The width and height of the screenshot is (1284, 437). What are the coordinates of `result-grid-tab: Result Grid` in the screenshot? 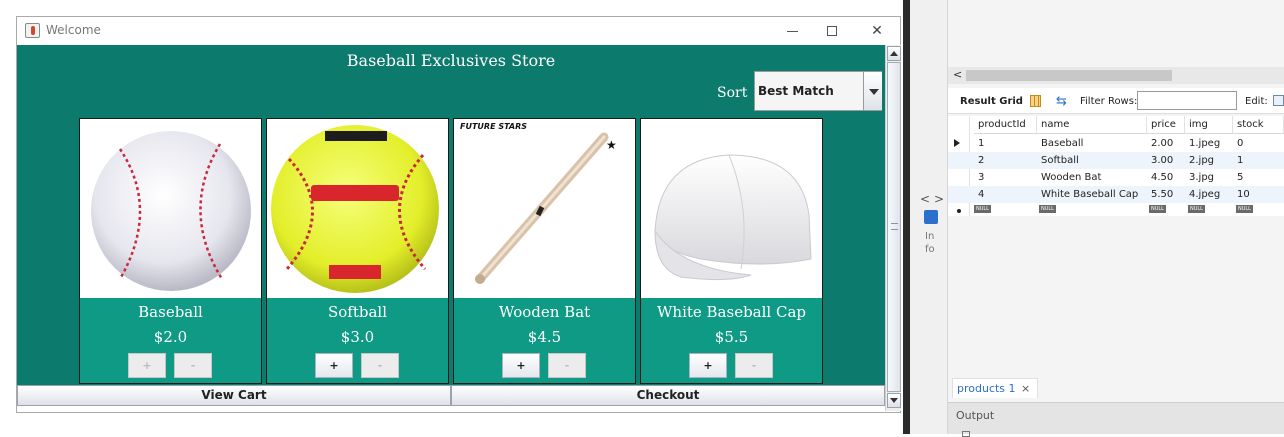 It's located at (991, 101).